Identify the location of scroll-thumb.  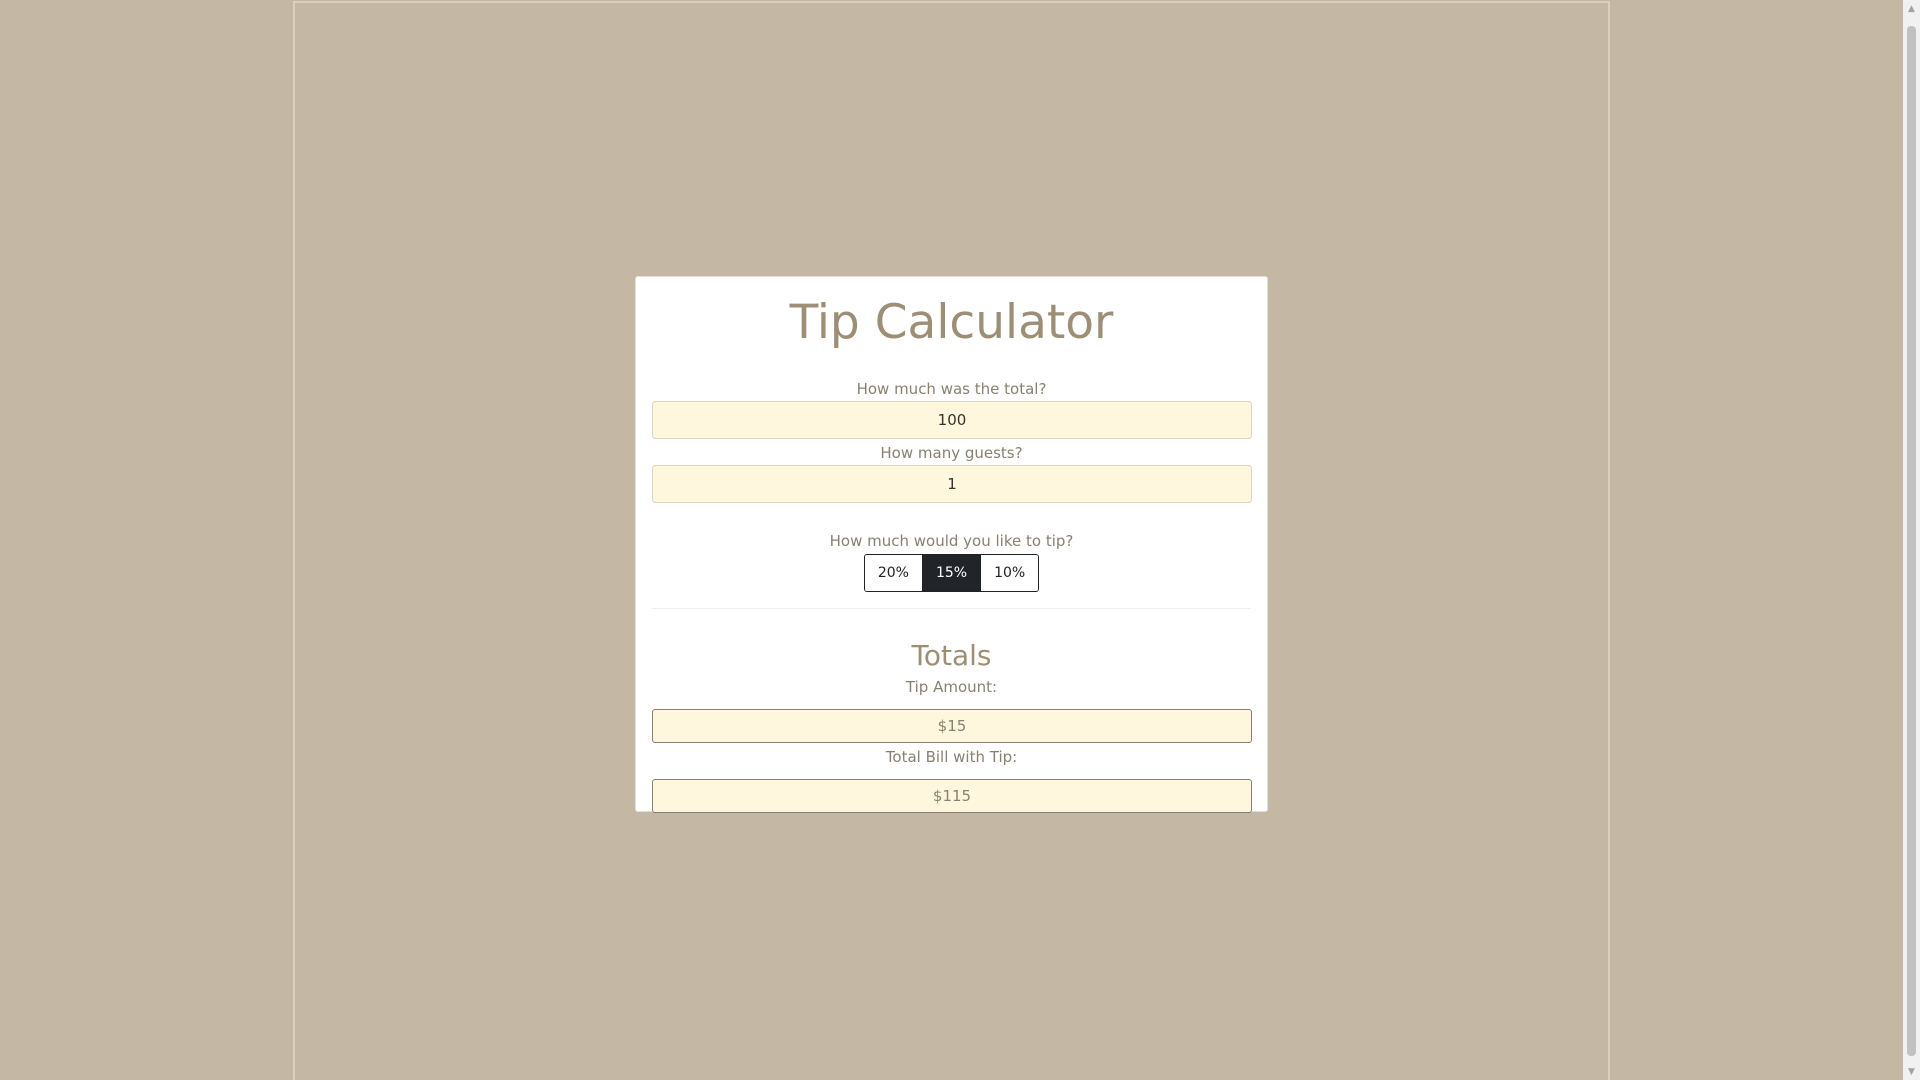
(1911, 541).